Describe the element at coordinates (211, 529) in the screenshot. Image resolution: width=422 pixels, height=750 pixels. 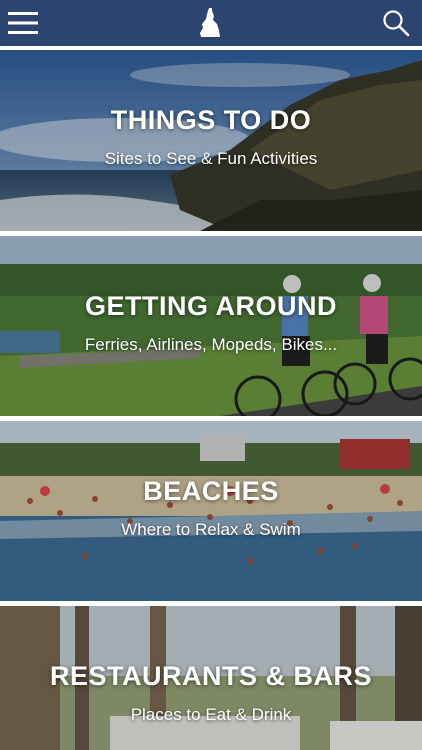
I see `tile-subtitle: Where to Relax & Swim` at that location.